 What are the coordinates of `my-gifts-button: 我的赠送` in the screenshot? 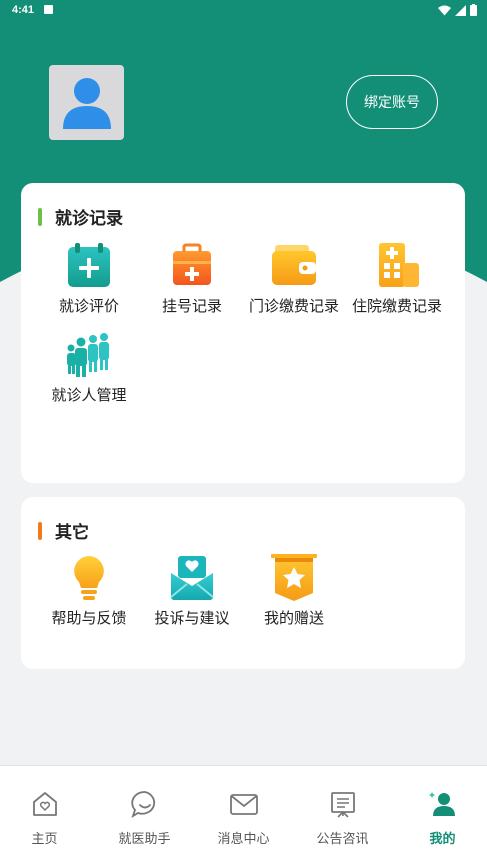 It's located at (294, 590).